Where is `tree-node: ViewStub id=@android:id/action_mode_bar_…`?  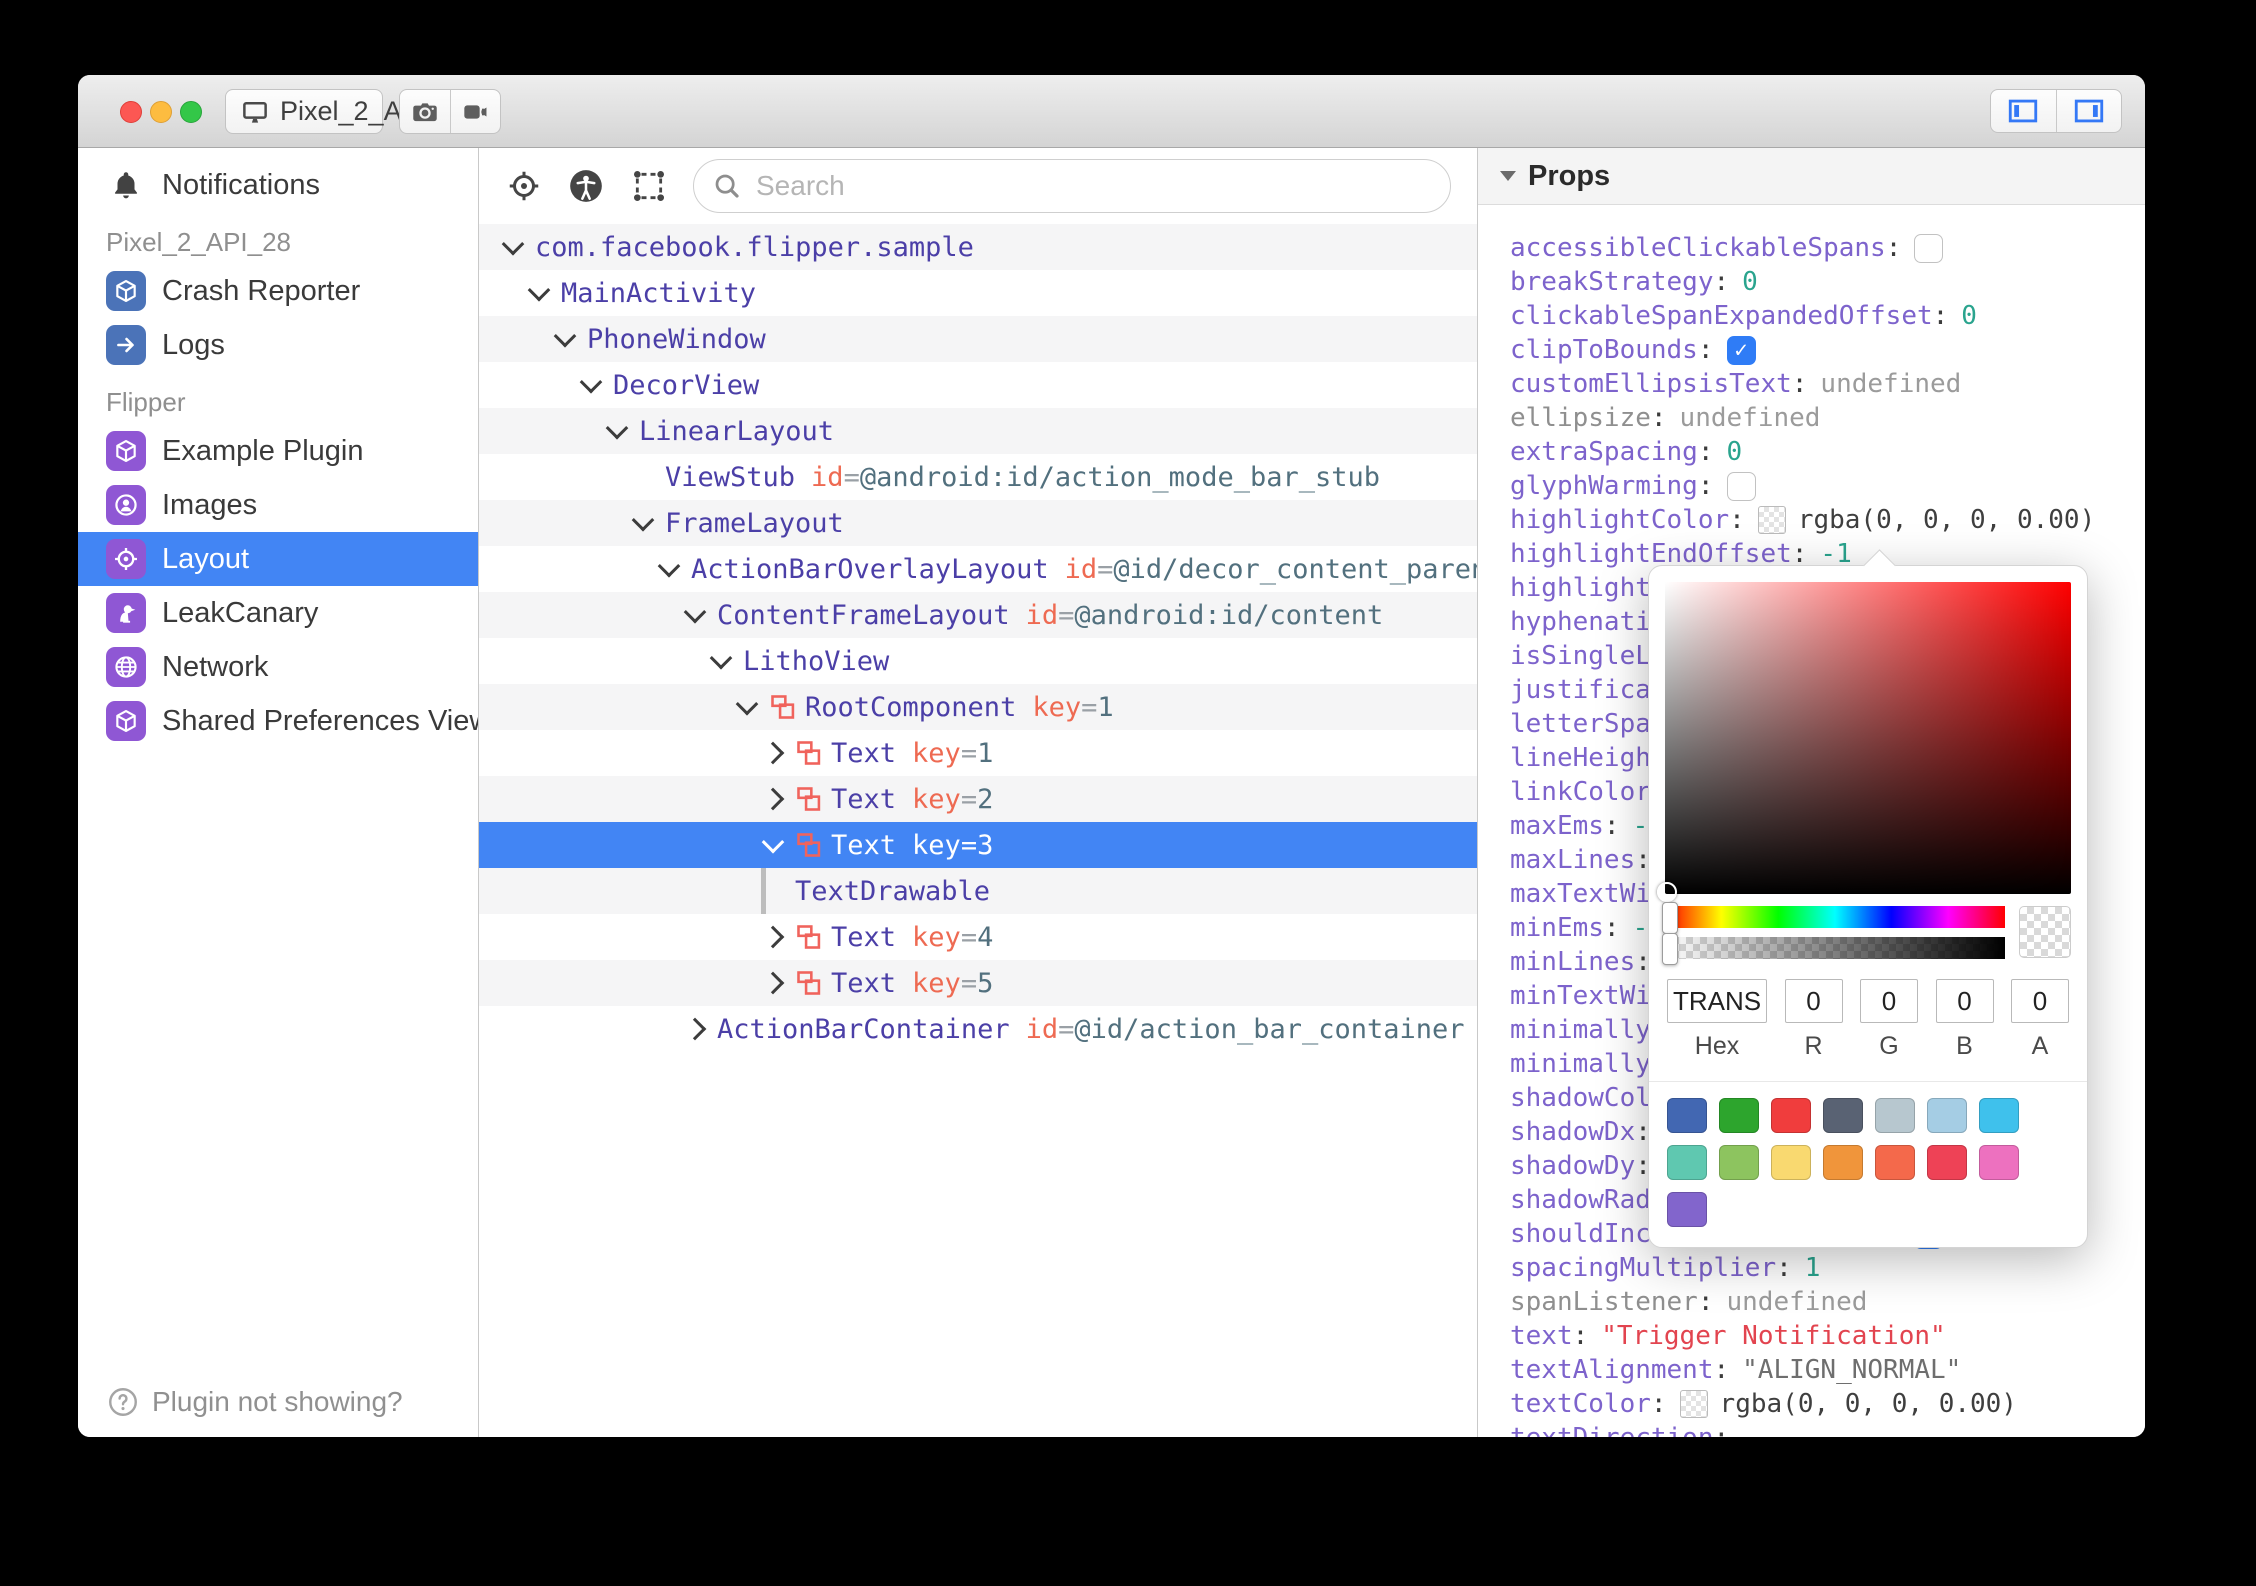
tree-node: ViewStub id=@android:id/action_mode_bar_… is located at coordinates (978, 477).